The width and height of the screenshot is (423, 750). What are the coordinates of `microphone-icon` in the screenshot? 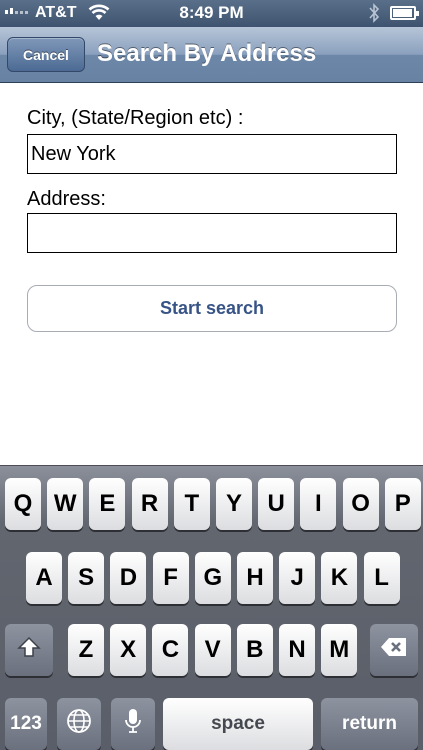 It's located at (133, 724).